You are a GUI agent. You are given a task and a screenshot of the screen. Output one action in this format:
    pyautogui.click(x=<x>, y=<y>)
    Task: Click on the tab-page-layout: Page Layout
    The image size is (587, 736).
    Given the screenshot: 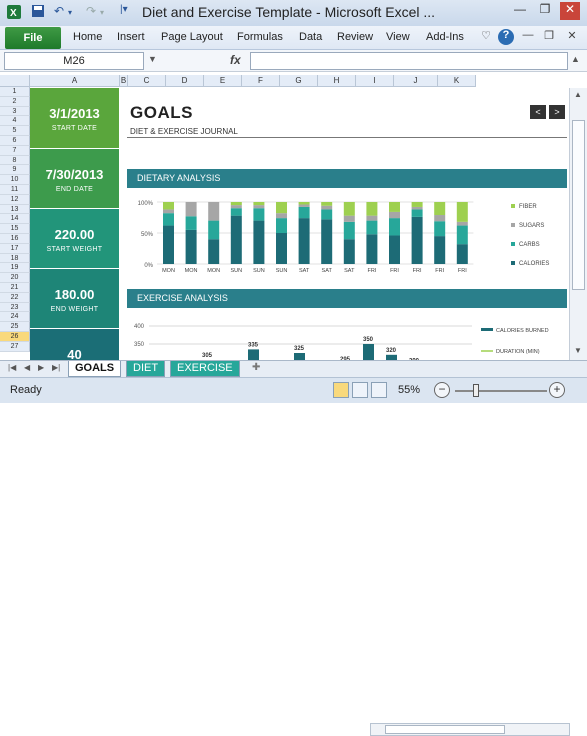 What is the action you would take?
    pyautogui.click(x=192, y=37)
    